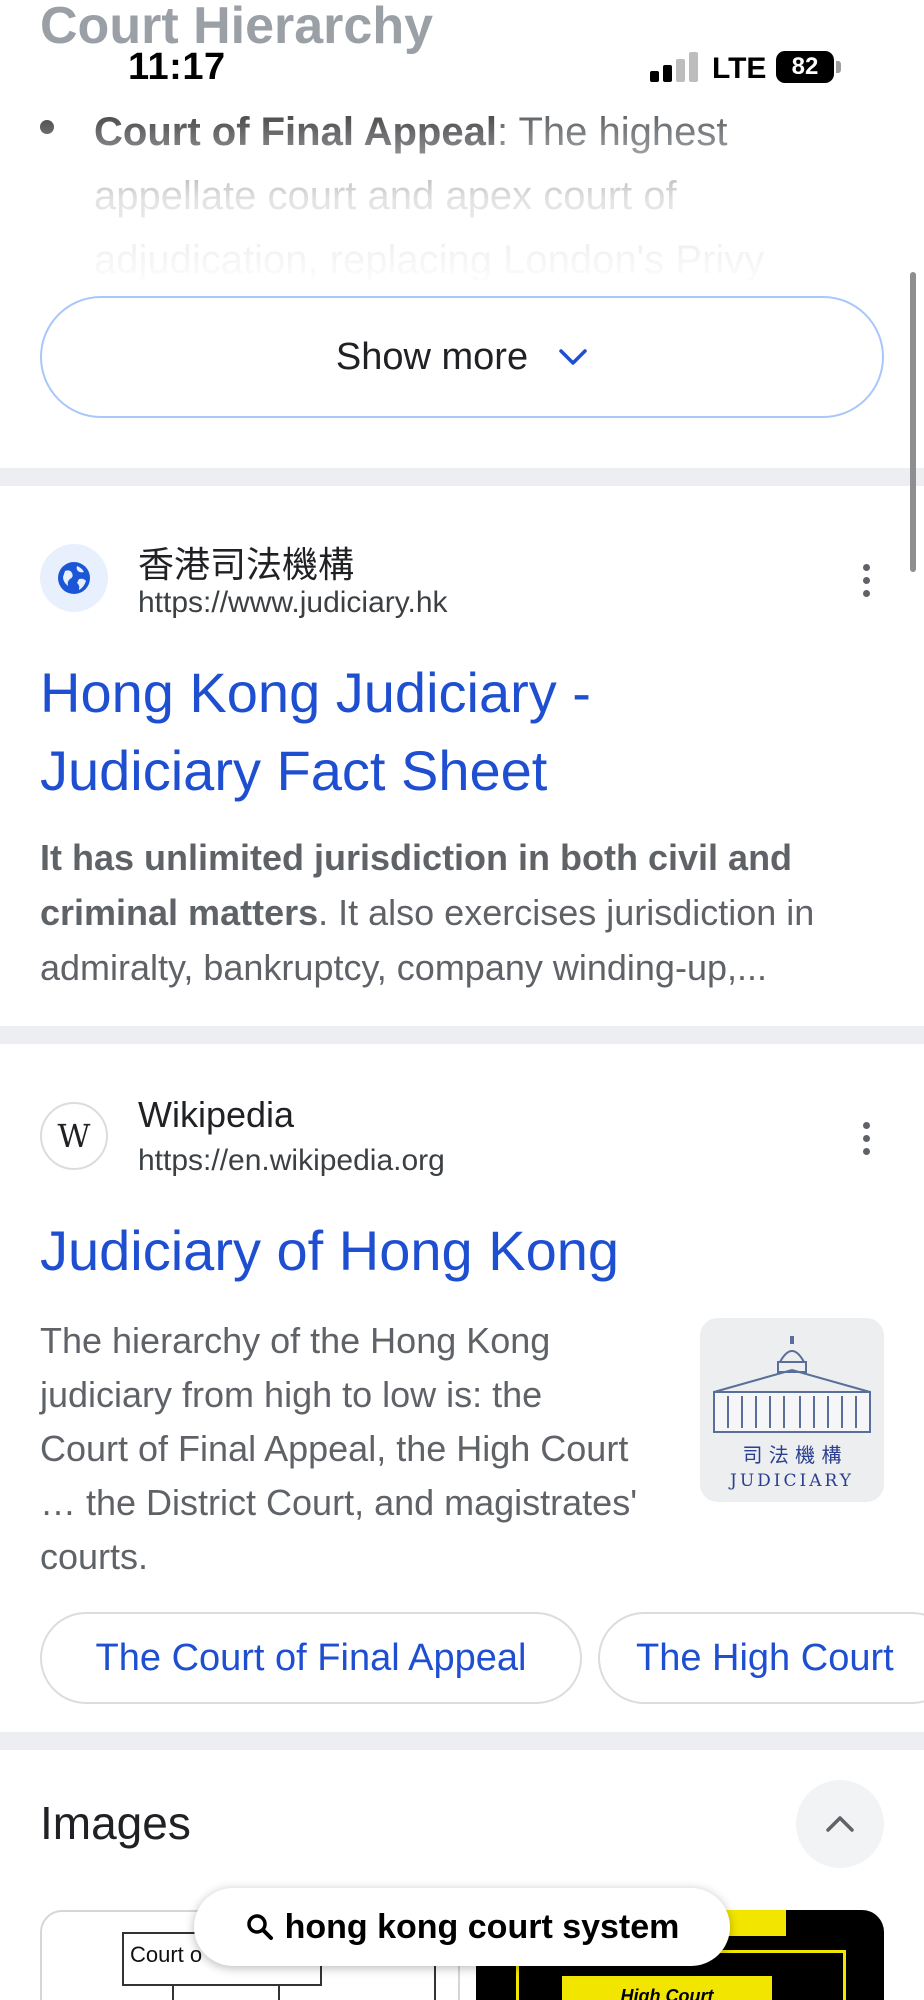 The width and height of the screenshot is (924, 2000). What do you see at coordinates (216, 1115) in the screenshot?
I see `site-name: Wikipedia` at bounding box center [216, 1115].